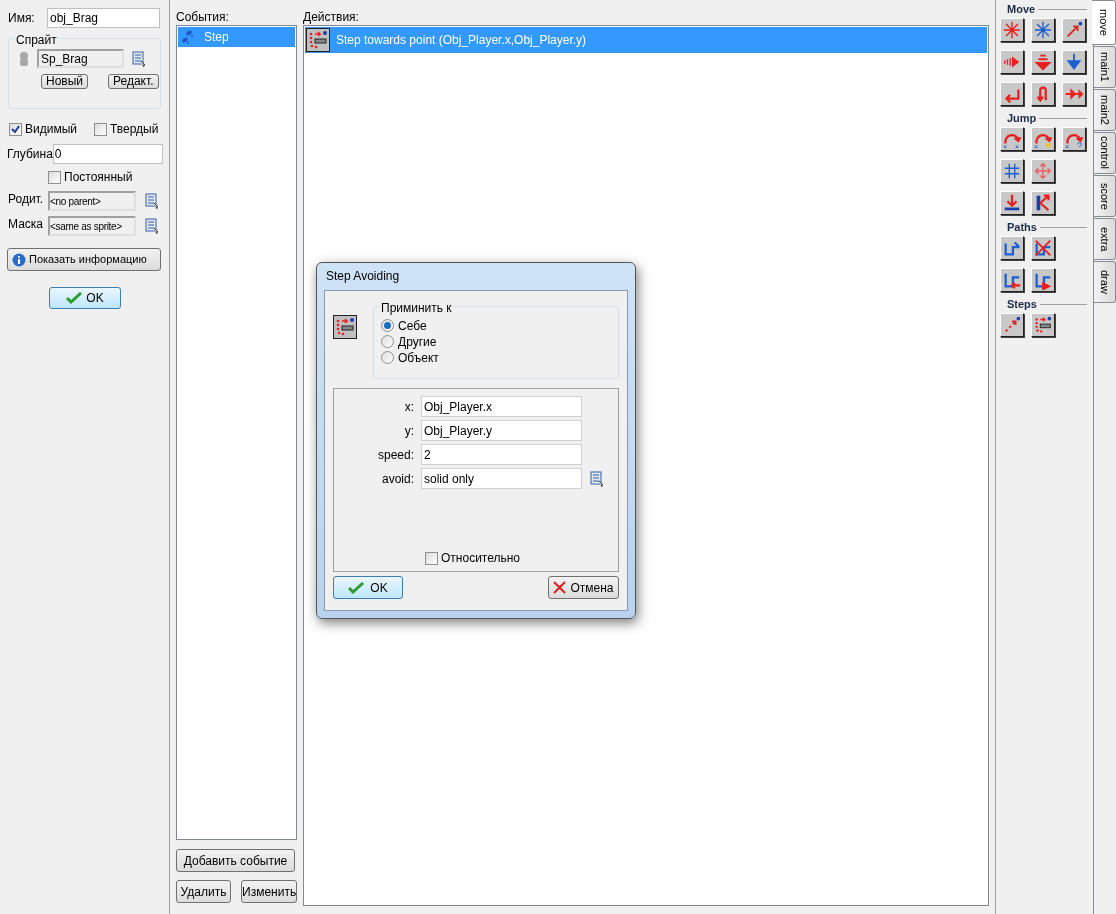 The height and width of the screenshot is (914, 1116). Describe the element at coordinates (368, 587) in the screenshot. I see `dialog-ok-button: OK` at that location.